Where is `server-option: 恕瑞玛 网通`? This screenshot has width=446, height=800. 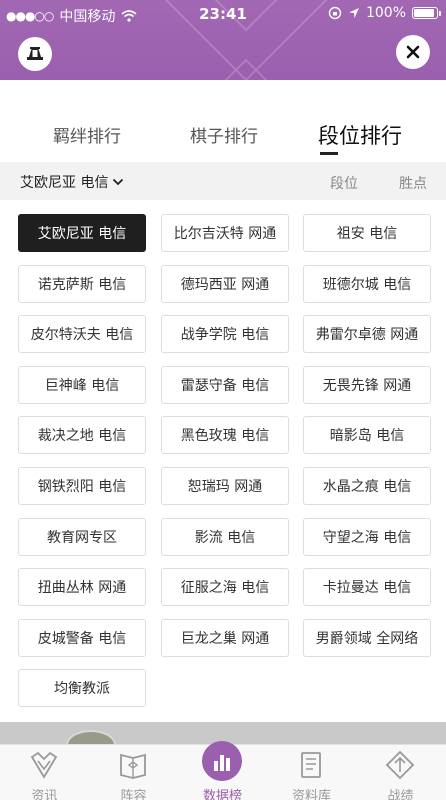 server-option: 恕瑞玛 网通 is located at coordinates (225, 486).